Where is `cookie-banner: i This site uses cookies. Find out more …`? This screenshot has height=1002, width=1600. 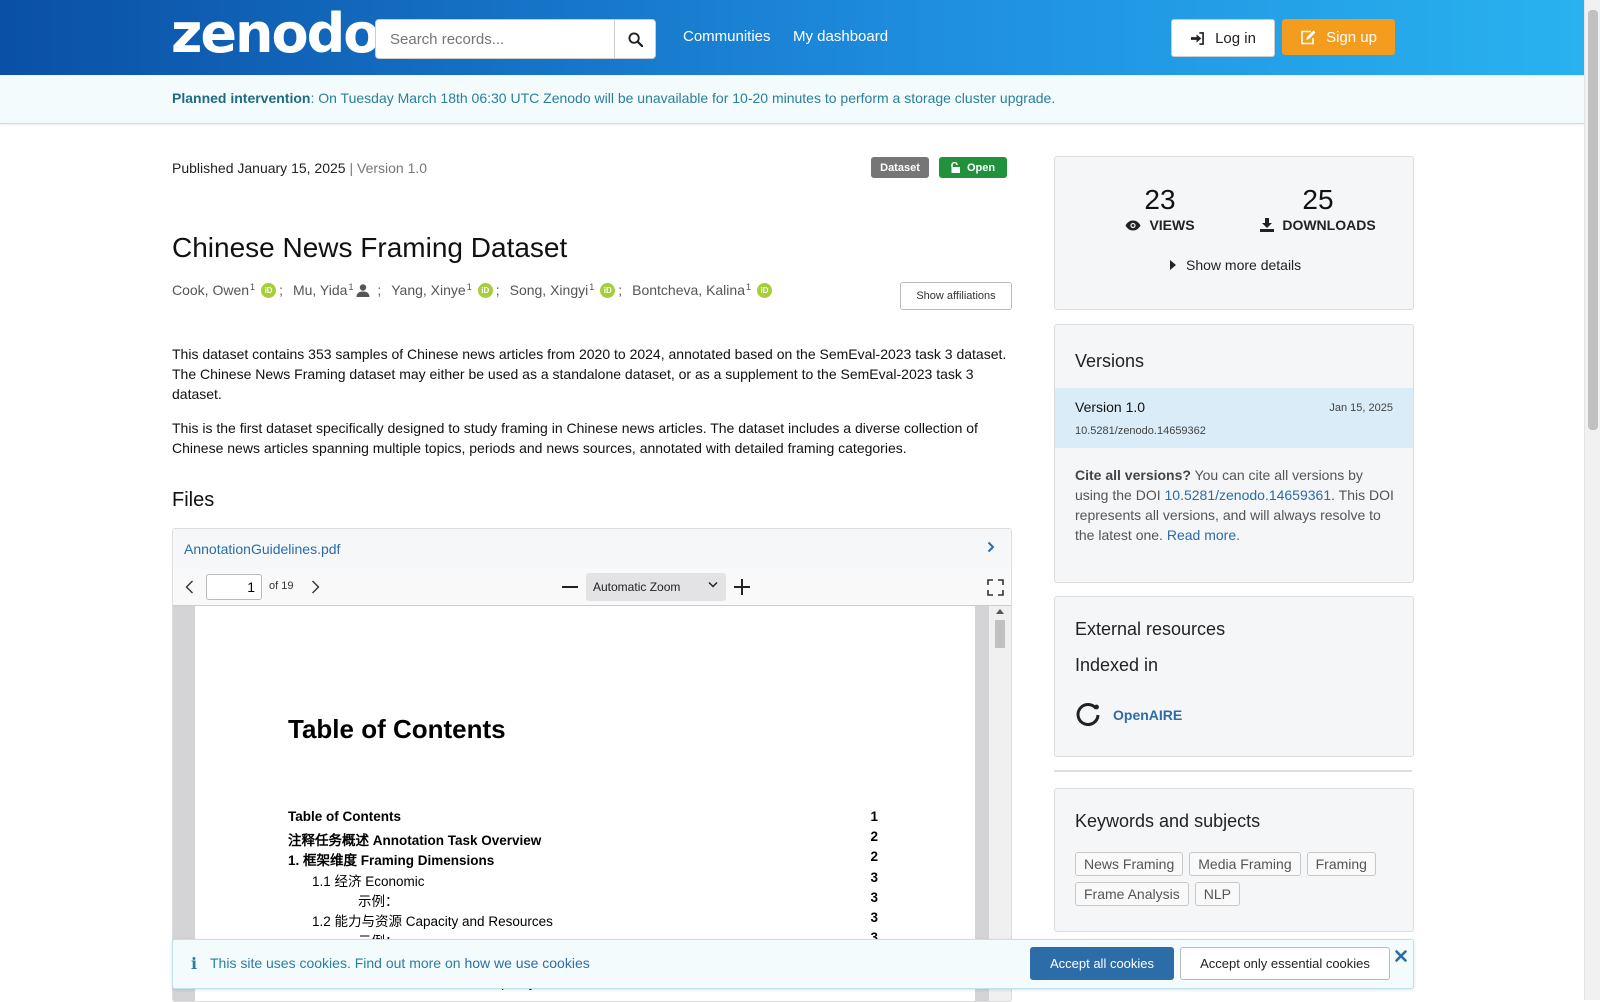
cookie-banner: i This site uses cookies. Find out more … is located at coordinates (793, 964).